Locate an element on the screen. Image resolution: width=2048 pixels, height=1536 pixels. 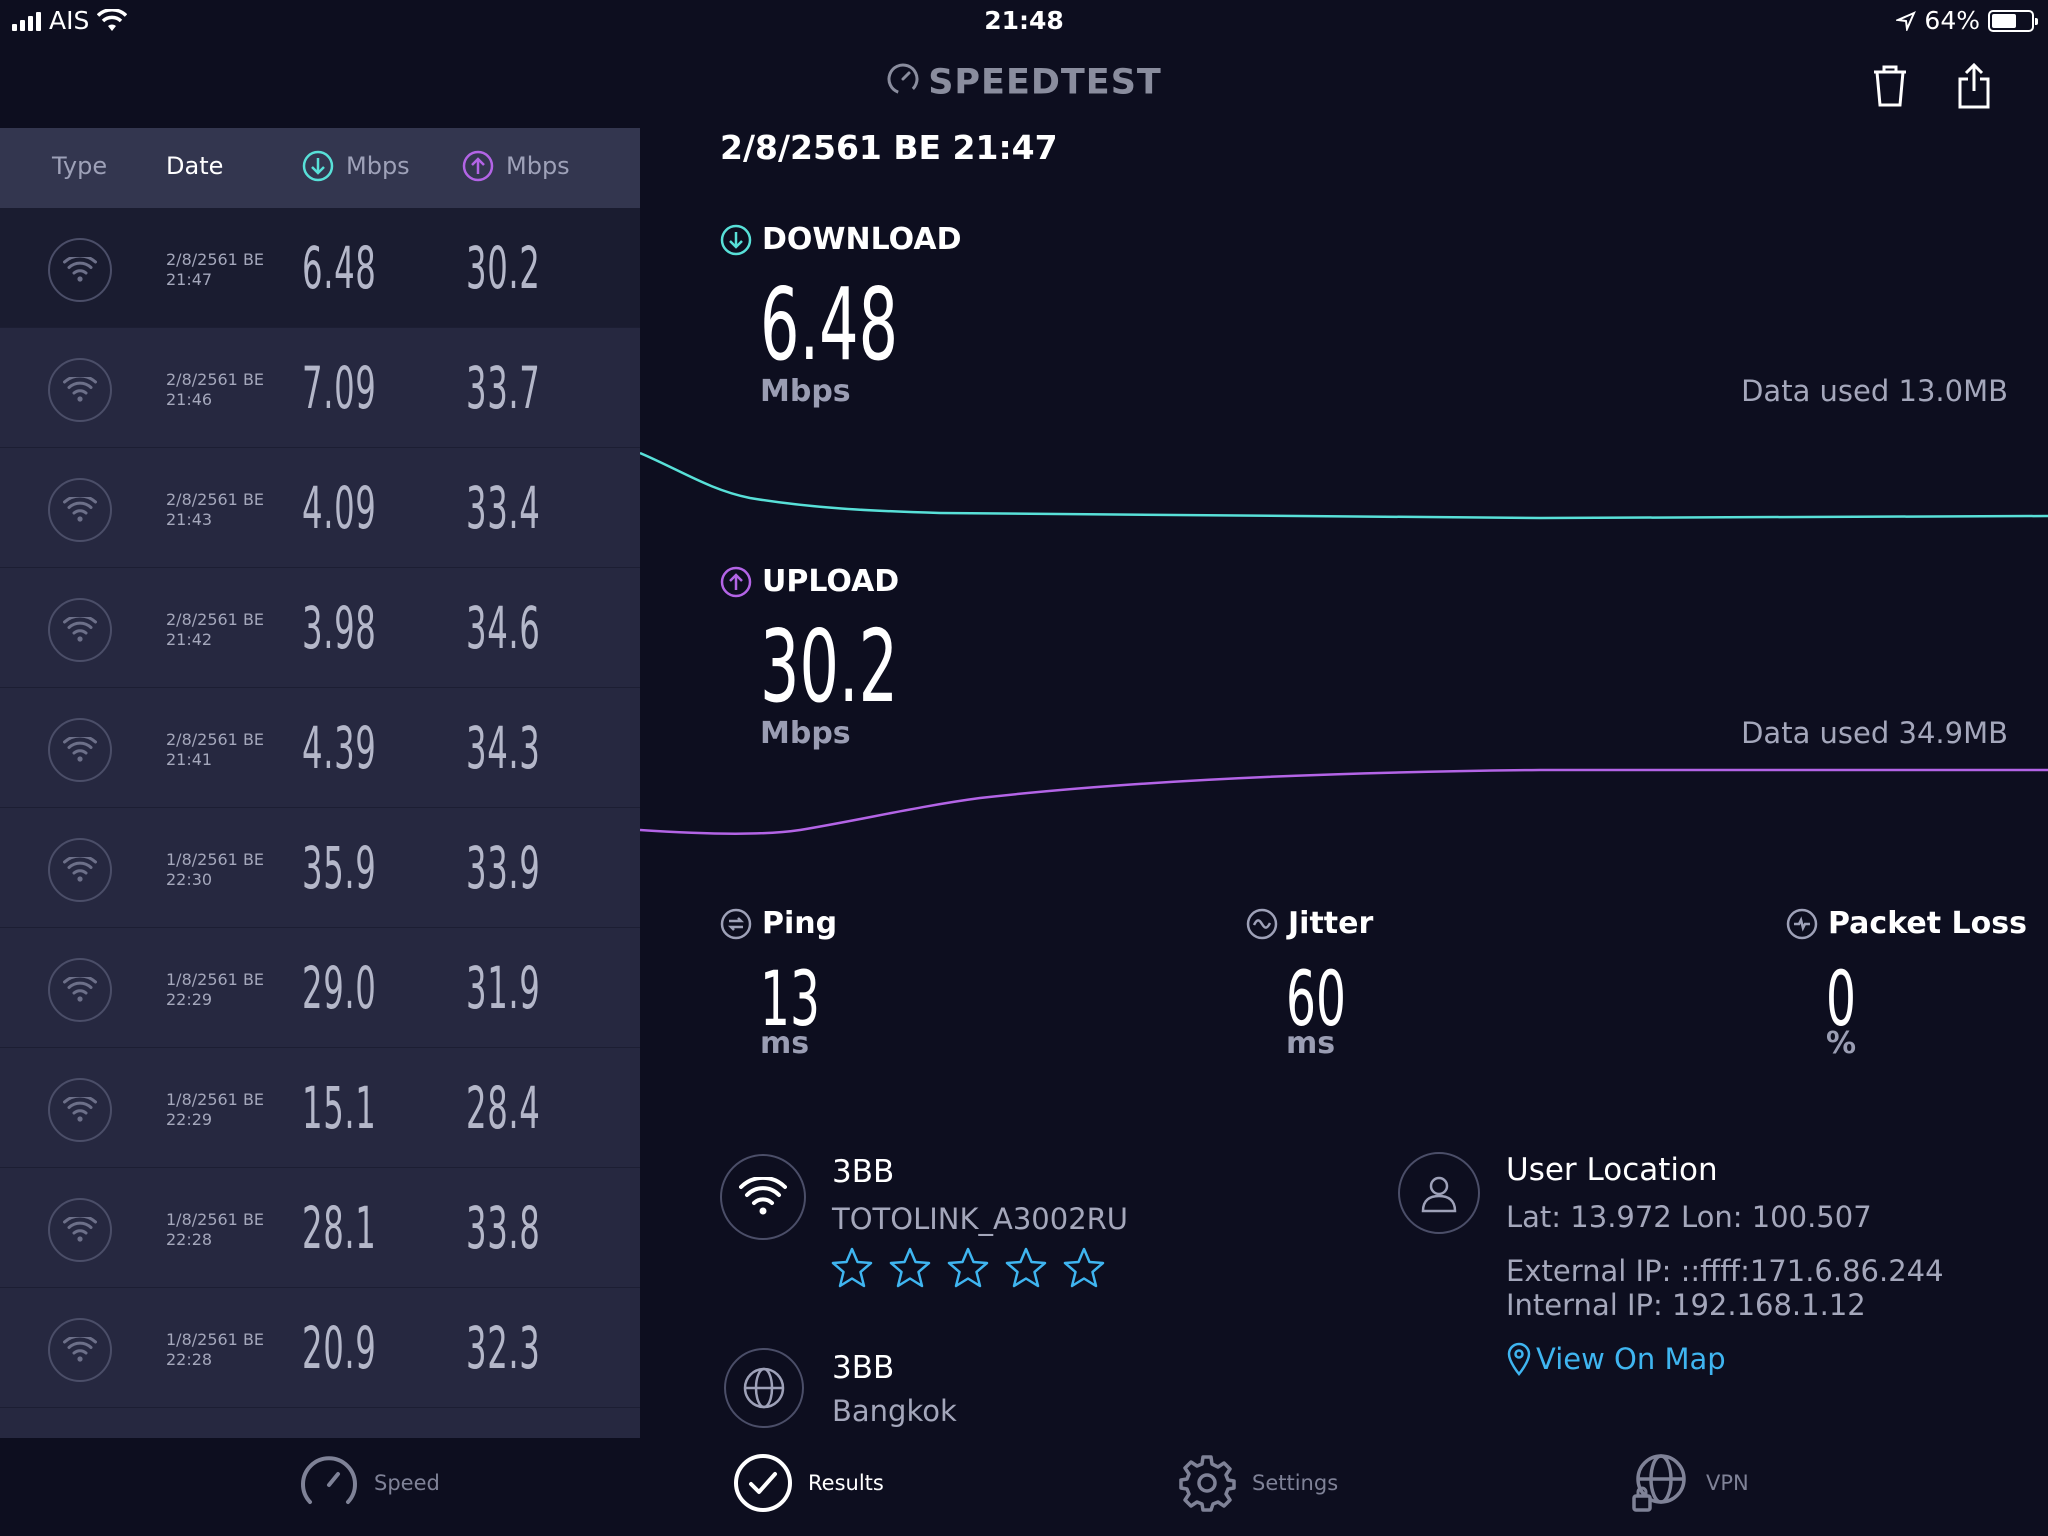
history-date: 1/8/2561 BE 22:29 is located at coordinates (215, 1110).